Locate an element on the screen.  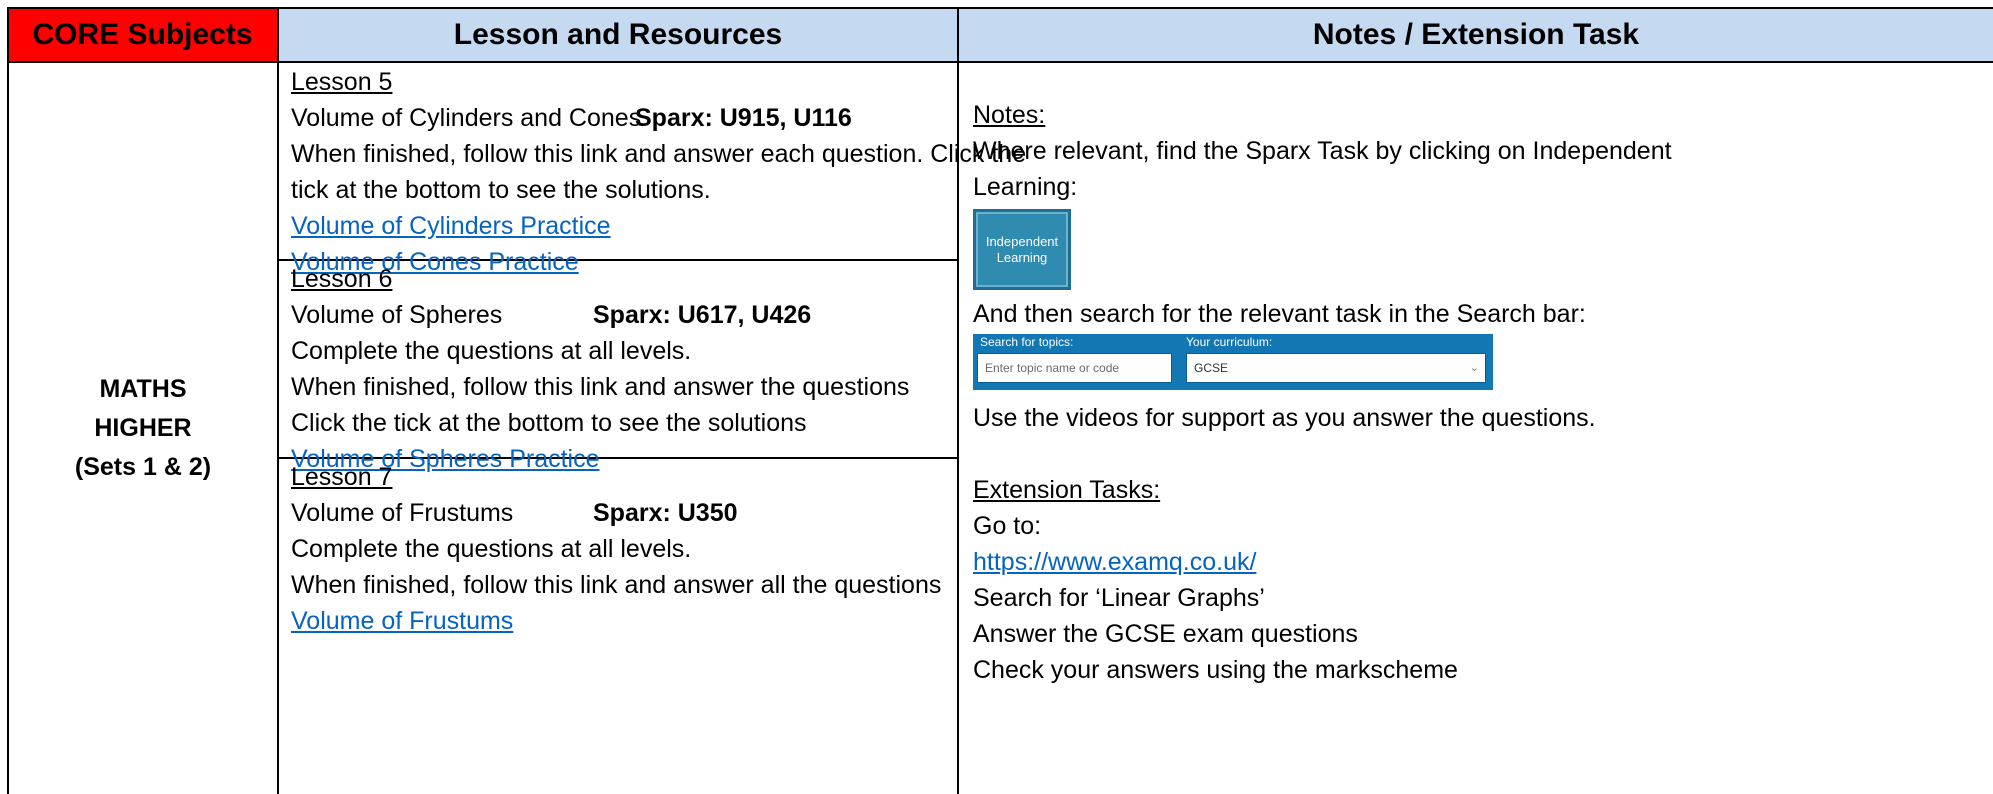
header-lesson-label: Lesson and Resources is located at coordinates (618, 34).